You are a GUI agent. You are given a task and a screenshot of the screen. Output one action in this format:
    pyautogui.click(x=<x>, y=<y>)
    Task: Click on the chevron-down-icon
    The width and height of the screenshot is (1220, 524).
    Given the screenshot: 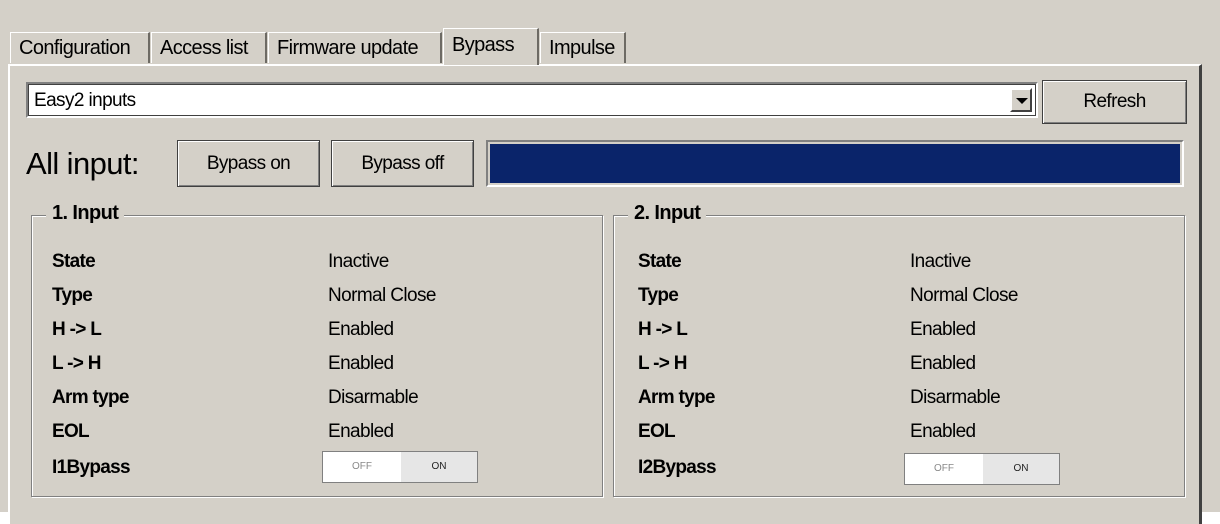 What is the action you would take?
    pyautogui.click(x=1021, y=100)
    